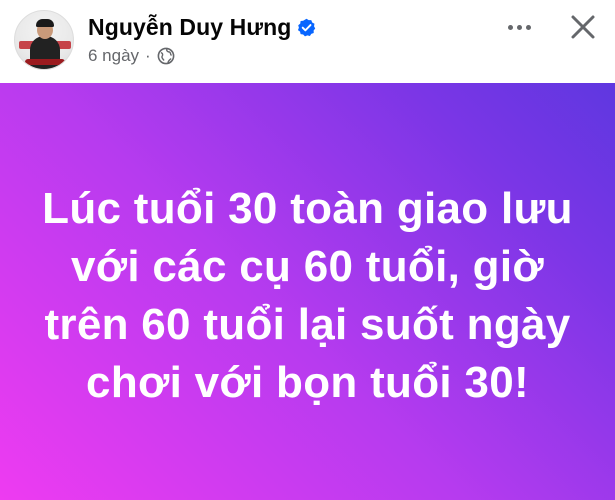 The width and height of the screenshot is (615, 500). What do you see at coordinates (113, 56) in the screenshot?
I see `post-timestamp: 6 ngày` at bounding box center [113, 56].